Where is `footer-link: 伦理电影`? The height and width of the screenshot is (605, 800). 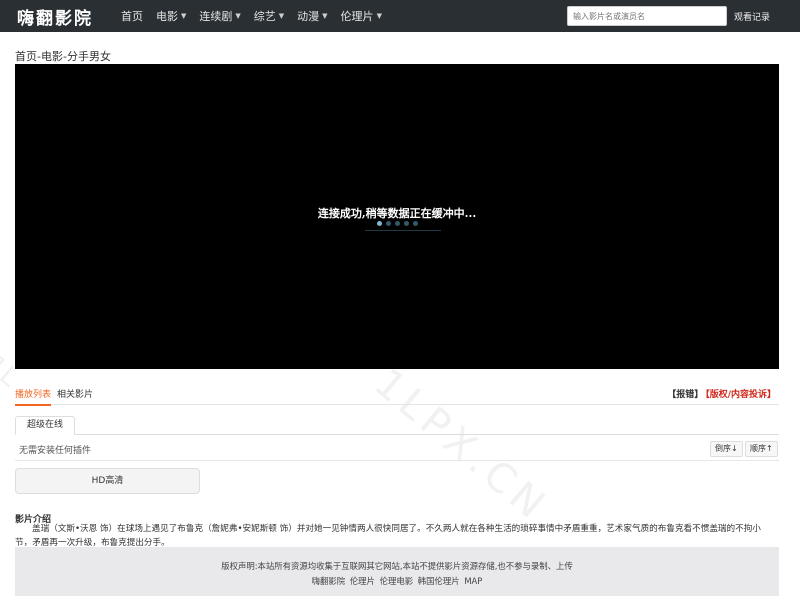
footer-link: 伦理电影 is located at coordinates (397, 581).